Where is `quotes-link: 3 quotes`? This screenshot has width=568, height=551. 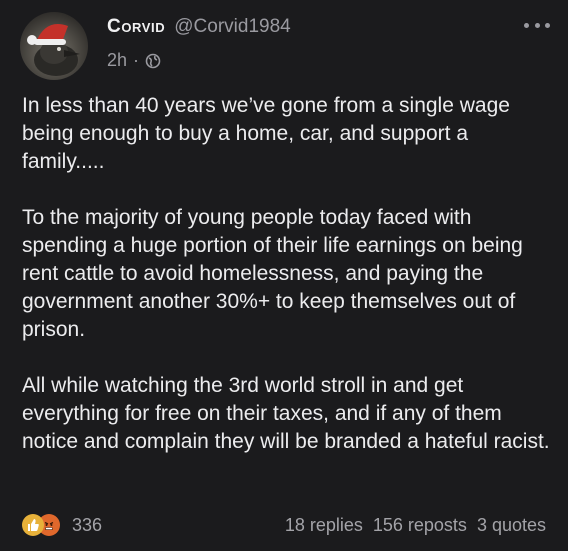 quotes-link: 3 quotes is located at coordinates (511, 525).